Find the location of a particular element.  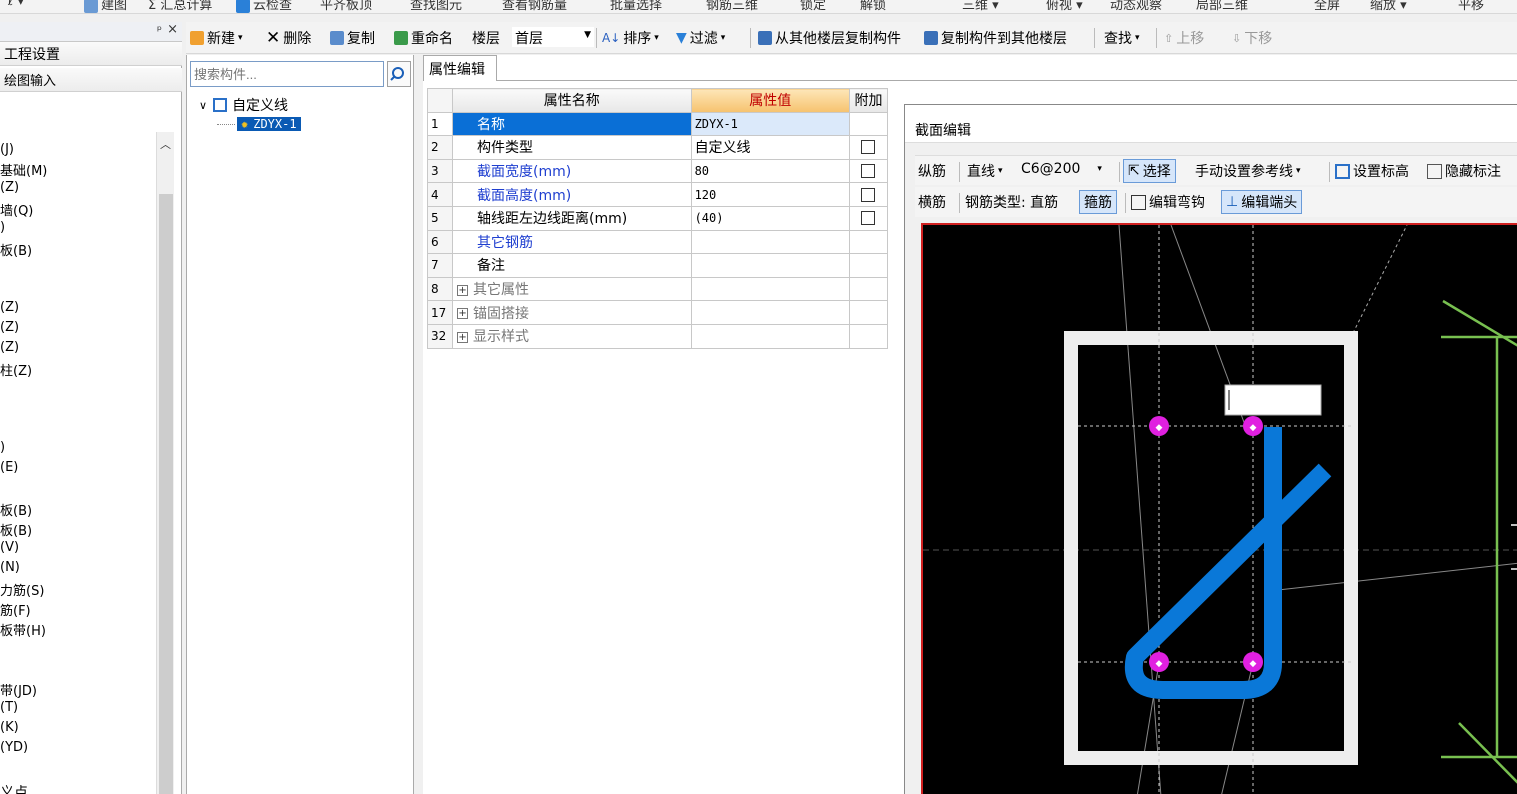

table-row: 3 截面宽度(mm) 80 is located at coordinates (657, 171).